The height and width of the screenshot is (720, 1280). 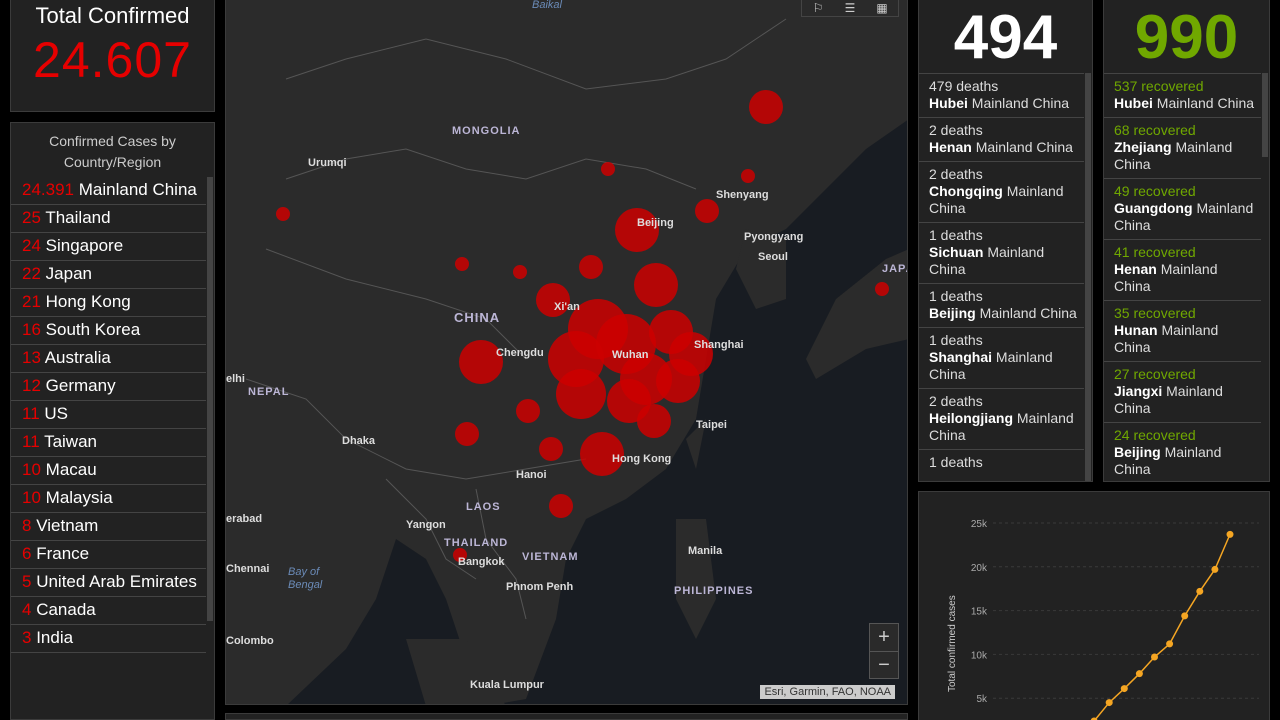 I want to click on country-item: 8 Vietnam, so click(x=108, y=527).